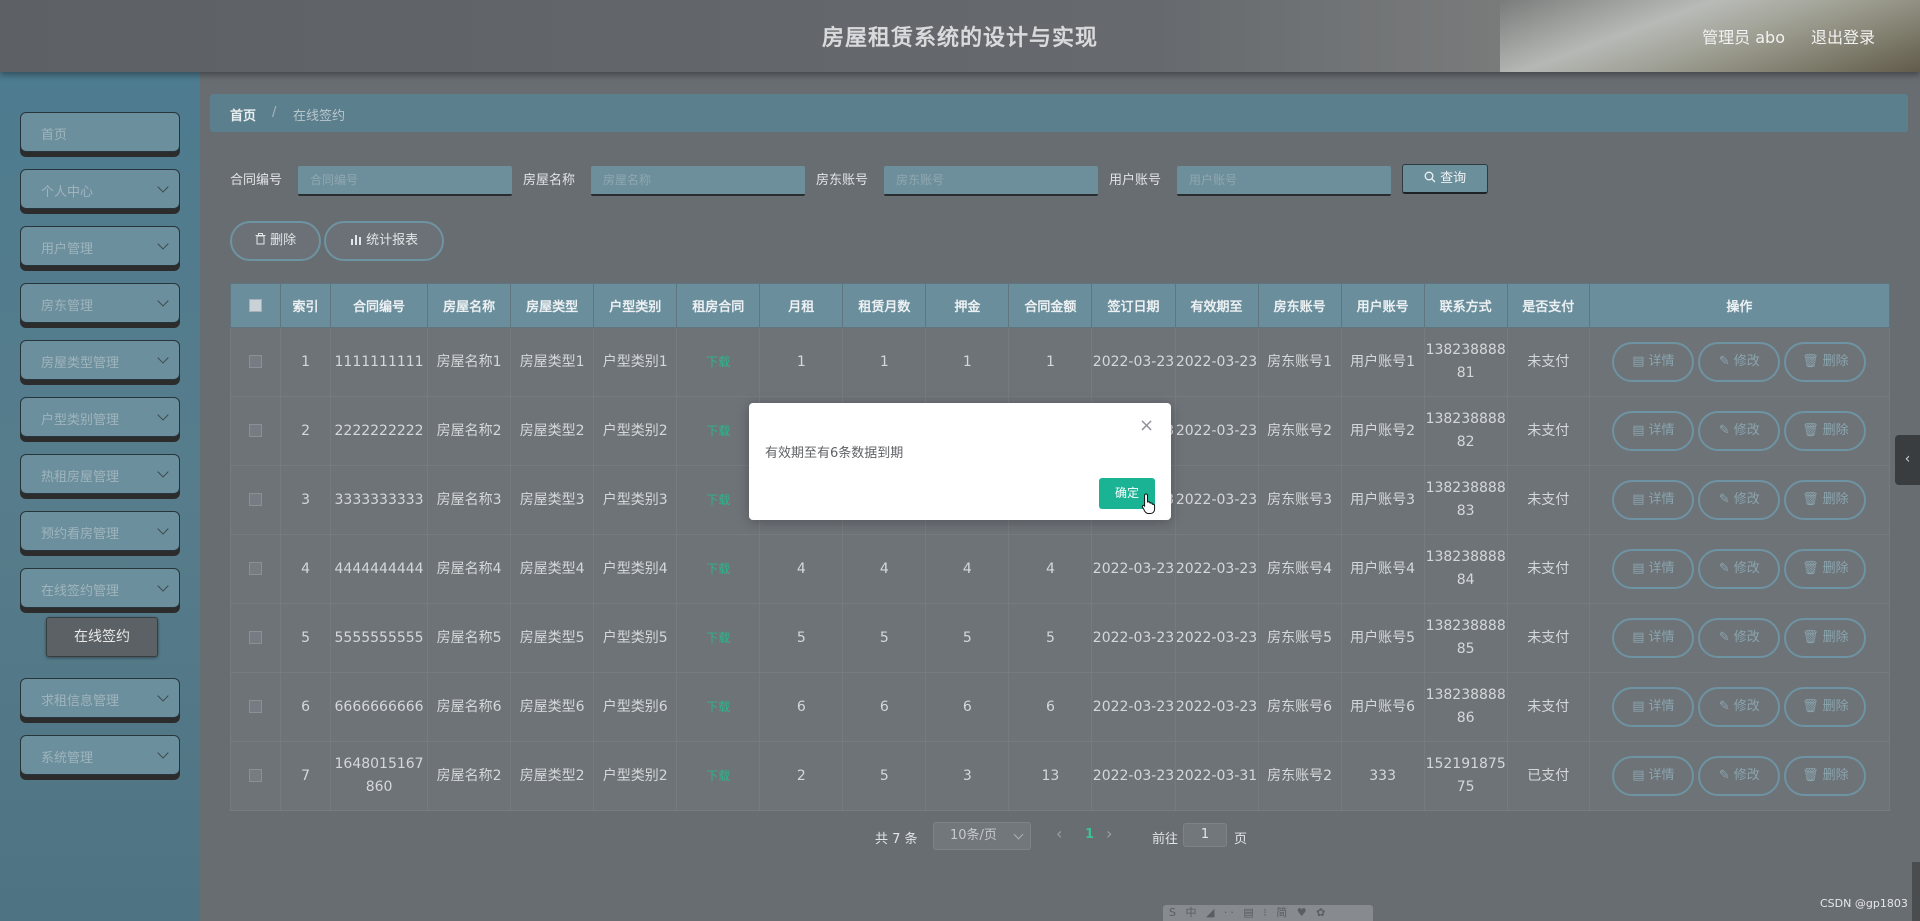  What do you see at coordinates (1050, 305) in the screenshot?
I see `column-header: 合同金额` at bounding box center [1050, 305].